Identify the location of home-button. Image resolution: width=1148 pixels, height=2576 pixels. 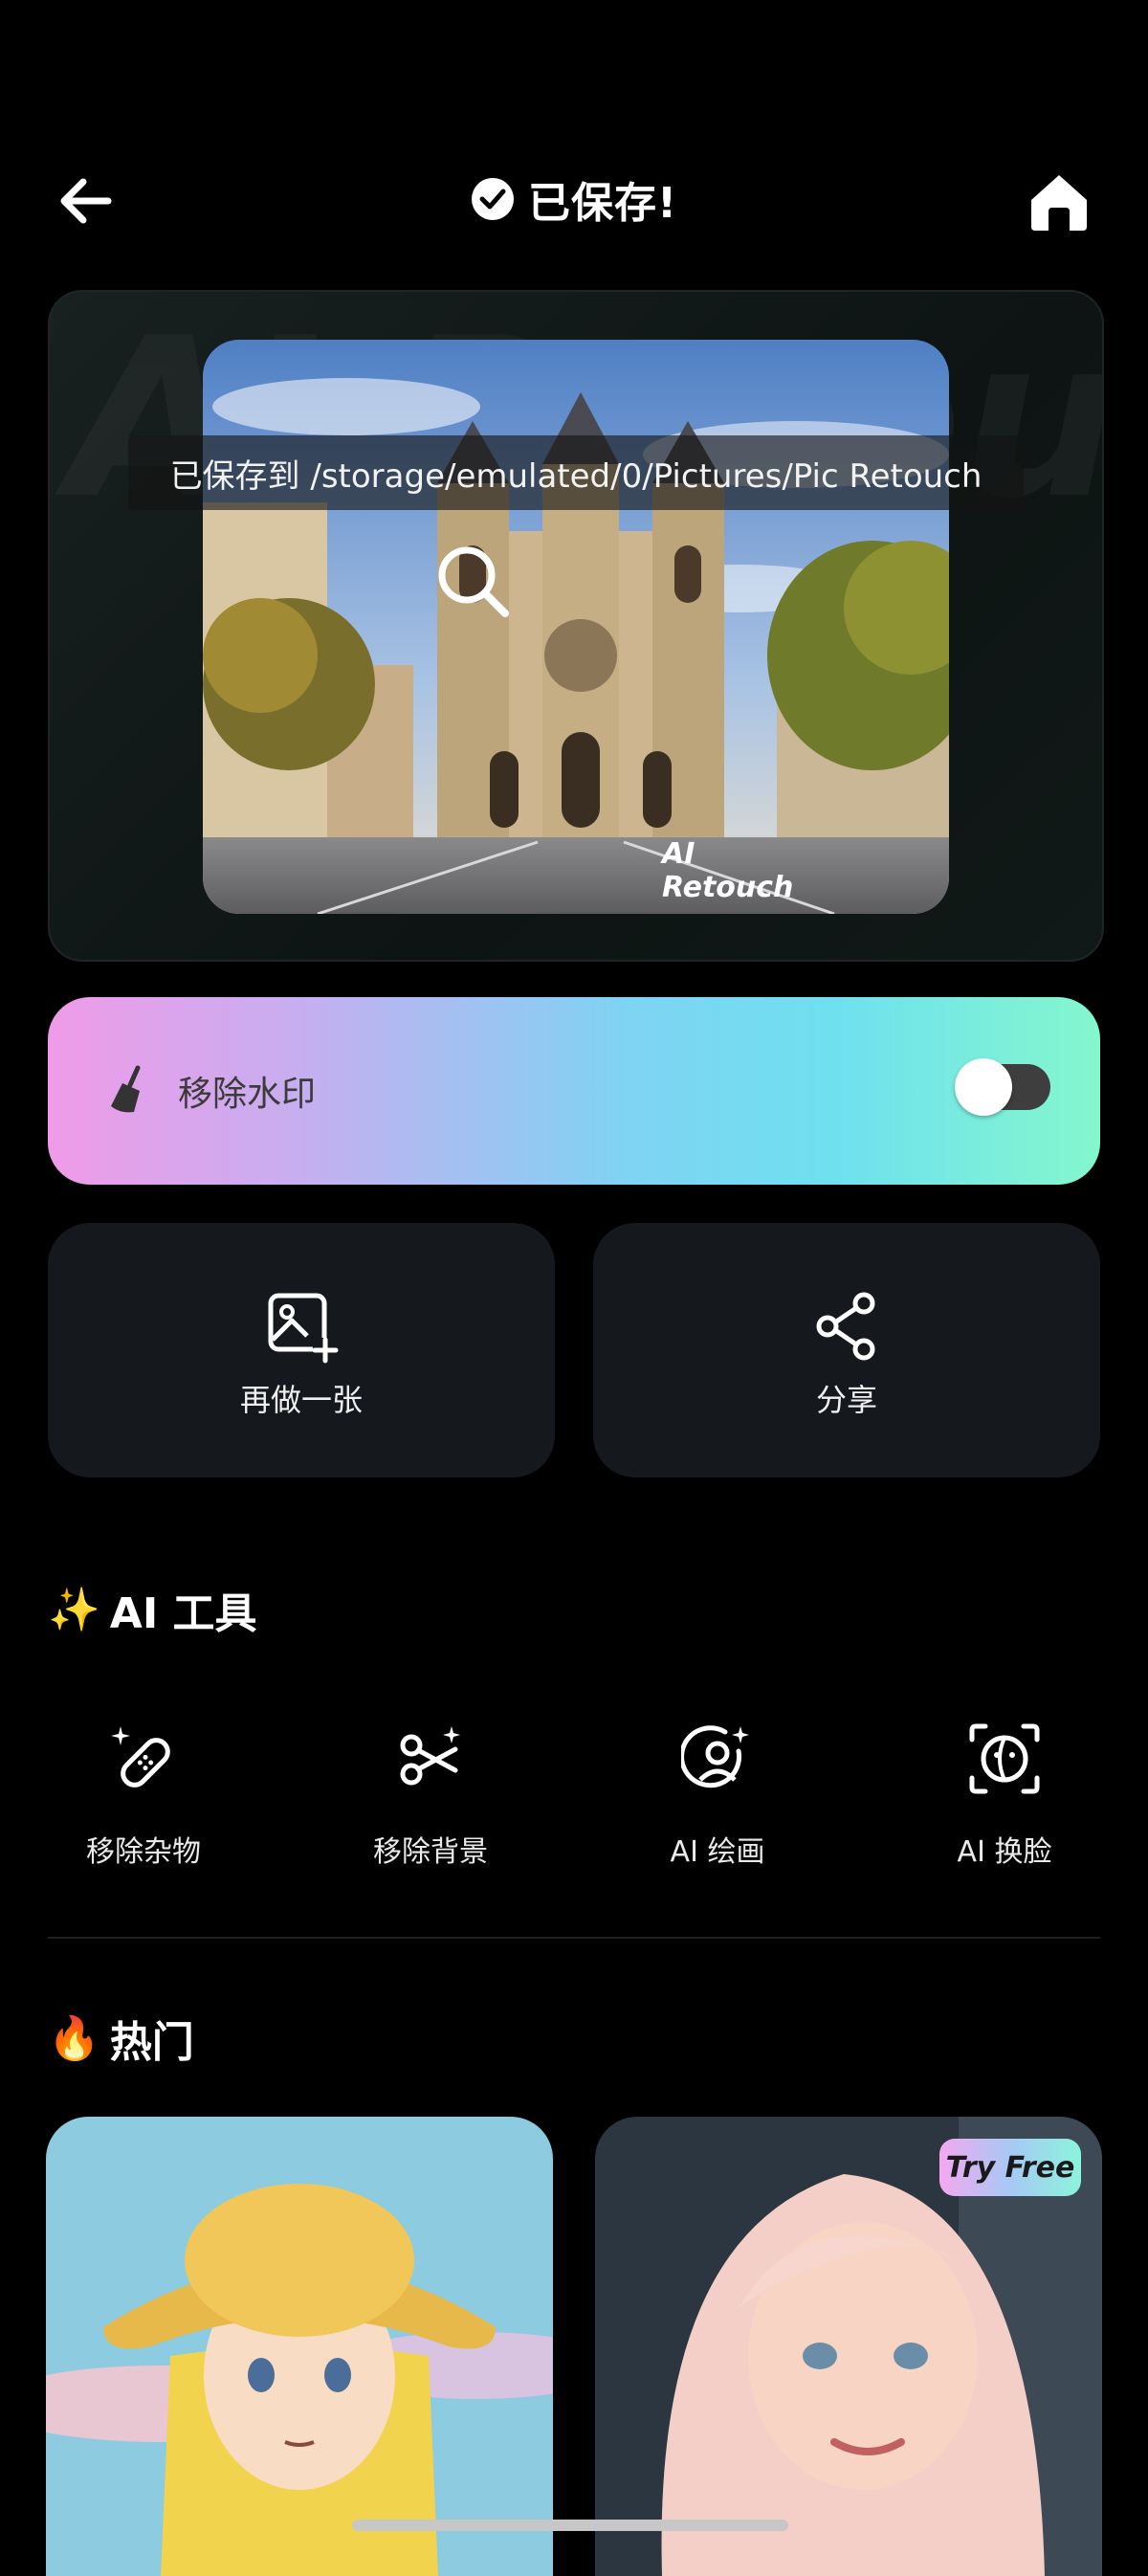
(1060, 200).